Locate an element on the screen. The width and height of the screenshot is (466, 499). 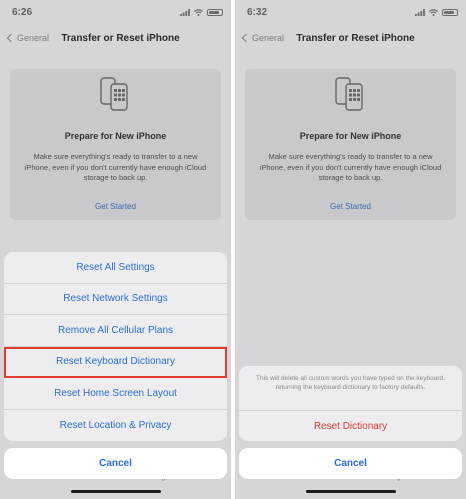
reset-location-privacy-button: Reset Location & Privacy is located at coordinates (115, 426).